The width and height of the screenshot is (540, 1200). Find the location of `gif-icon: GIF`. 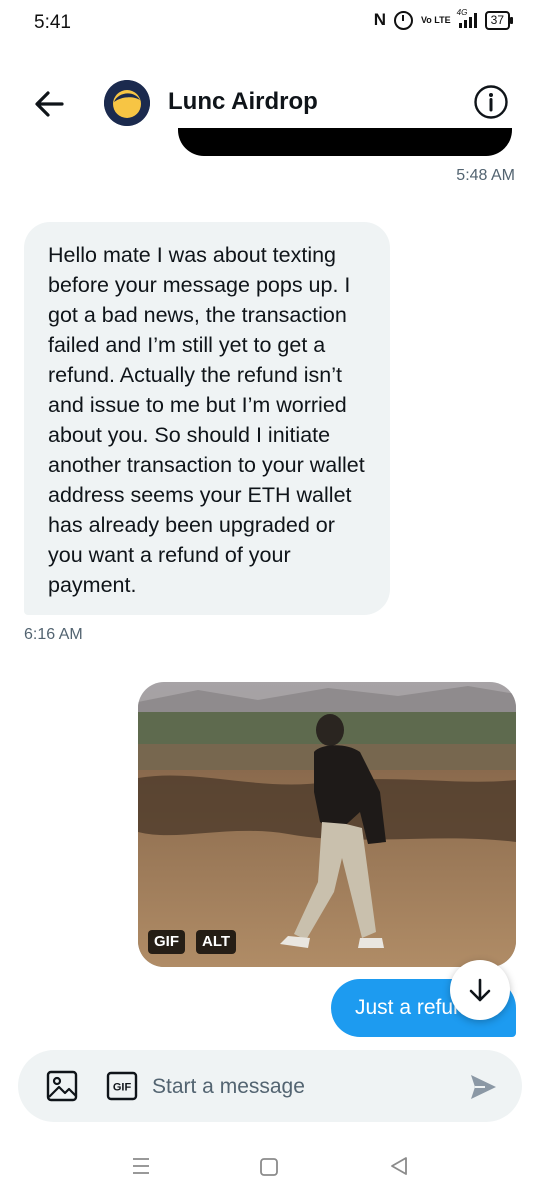

gif-icon: GIF is located at coordinates (122, 1086).